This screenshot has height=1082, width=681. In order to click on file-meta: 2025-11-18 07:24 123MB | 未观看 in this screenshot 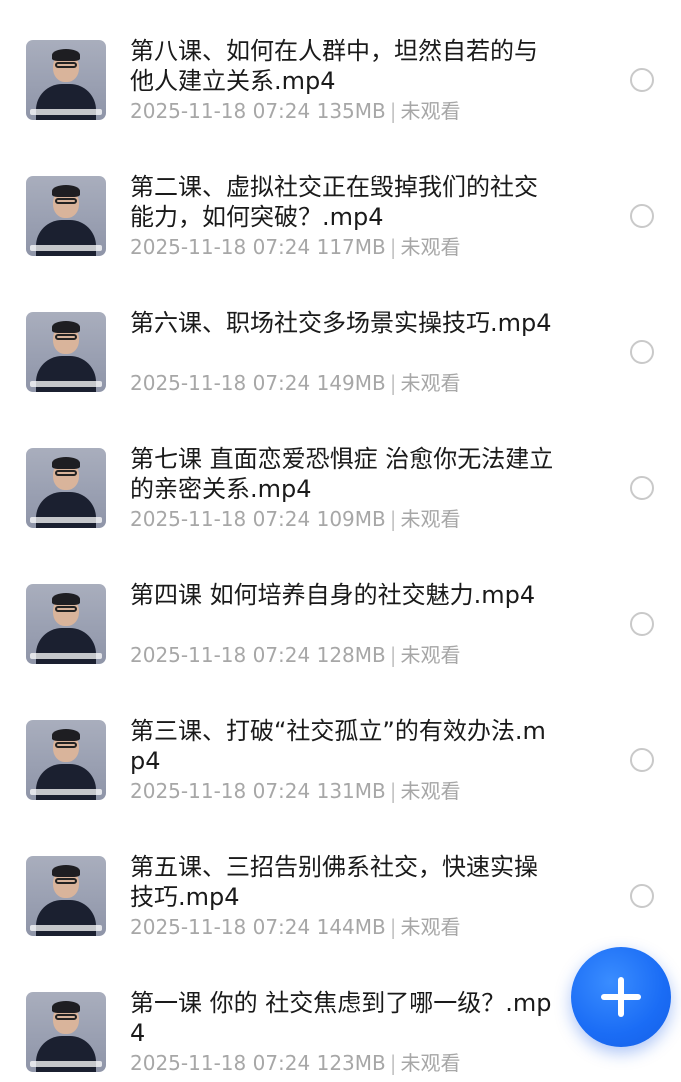, I will do `click(295, 1063)`.